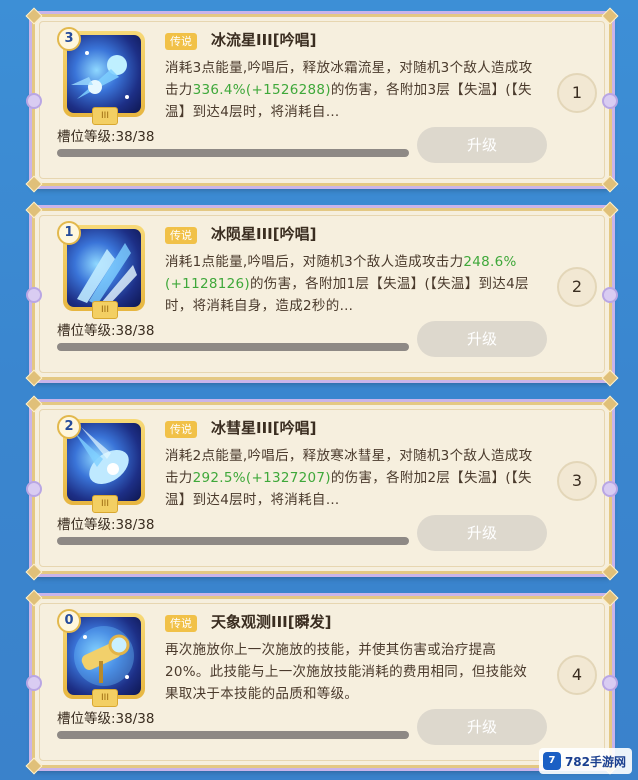 This screenshot has width=638, height=780. Describe the element at coordinates (595, 761) in the screenshot. I see `watermark-text: 782手游网` at that location.